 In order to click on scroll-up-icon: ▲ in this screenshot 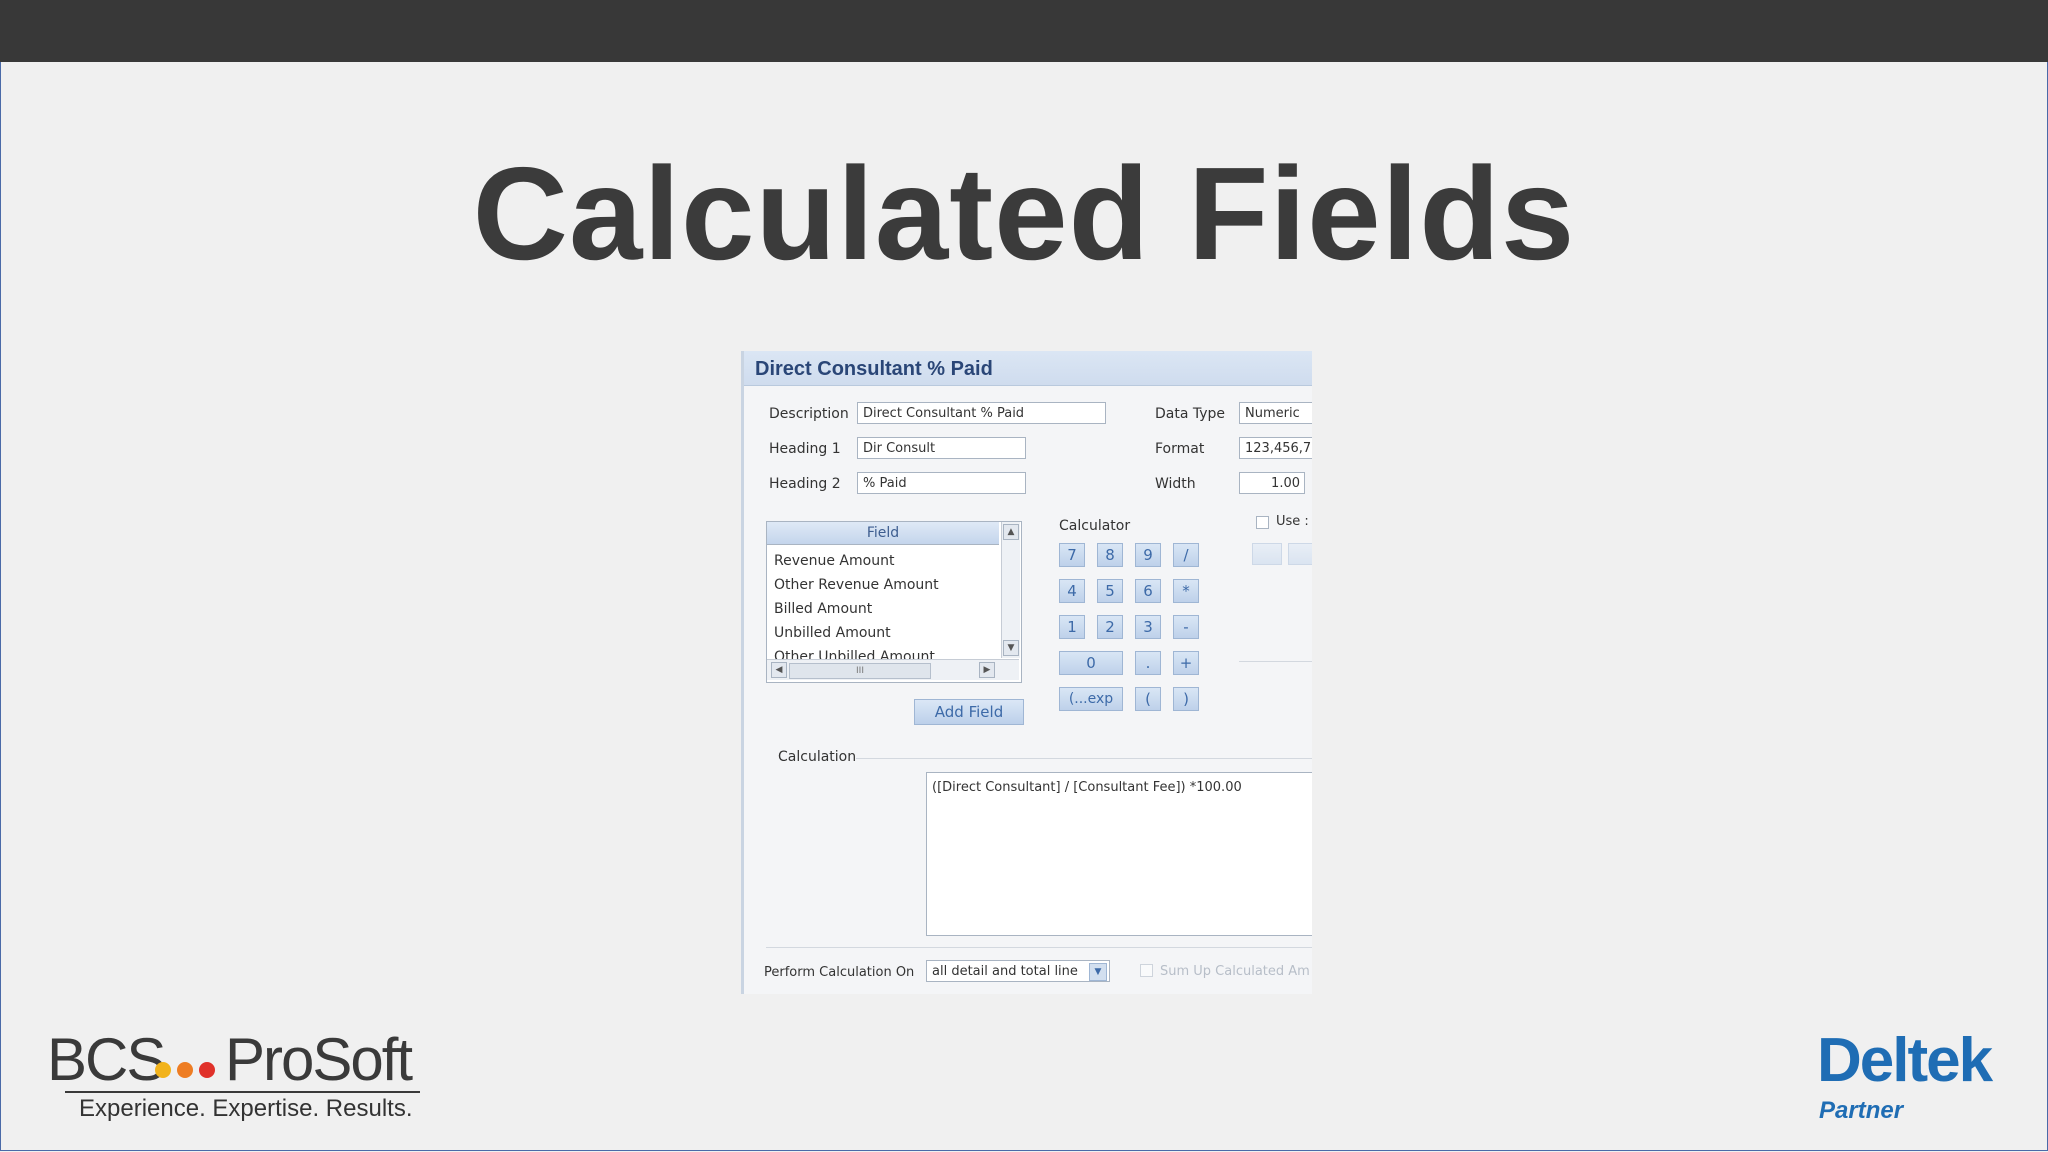, I will do `click(1011, 532)`.